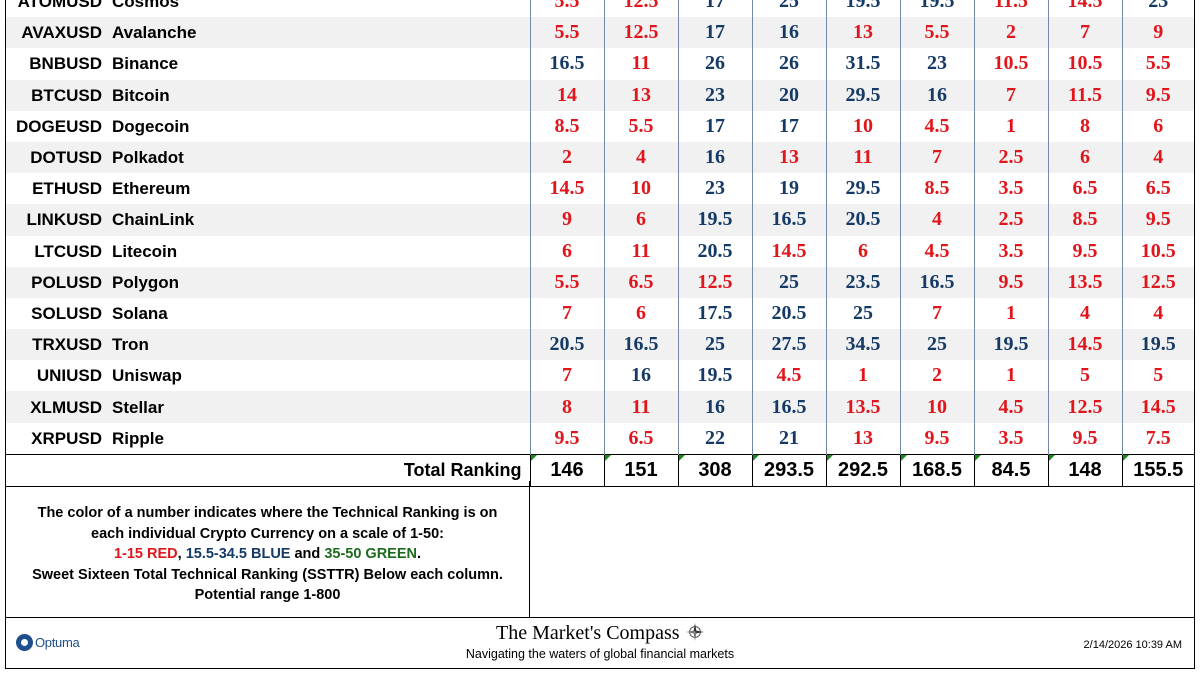  I want to click on ranking-cell: 10.5, so click(1084, 64).